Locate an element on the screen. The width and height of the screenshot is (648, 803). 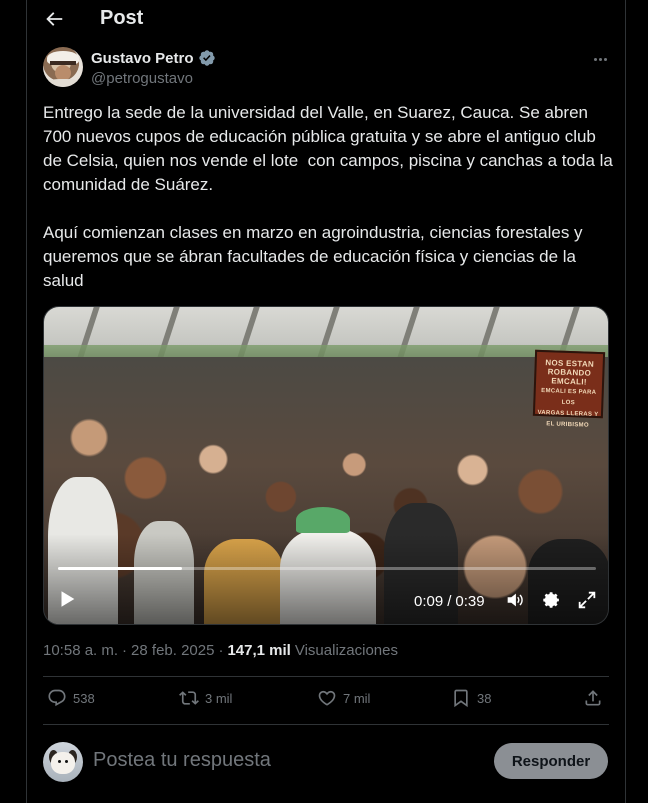
video-green-cap is located at coordinates (323, 520).